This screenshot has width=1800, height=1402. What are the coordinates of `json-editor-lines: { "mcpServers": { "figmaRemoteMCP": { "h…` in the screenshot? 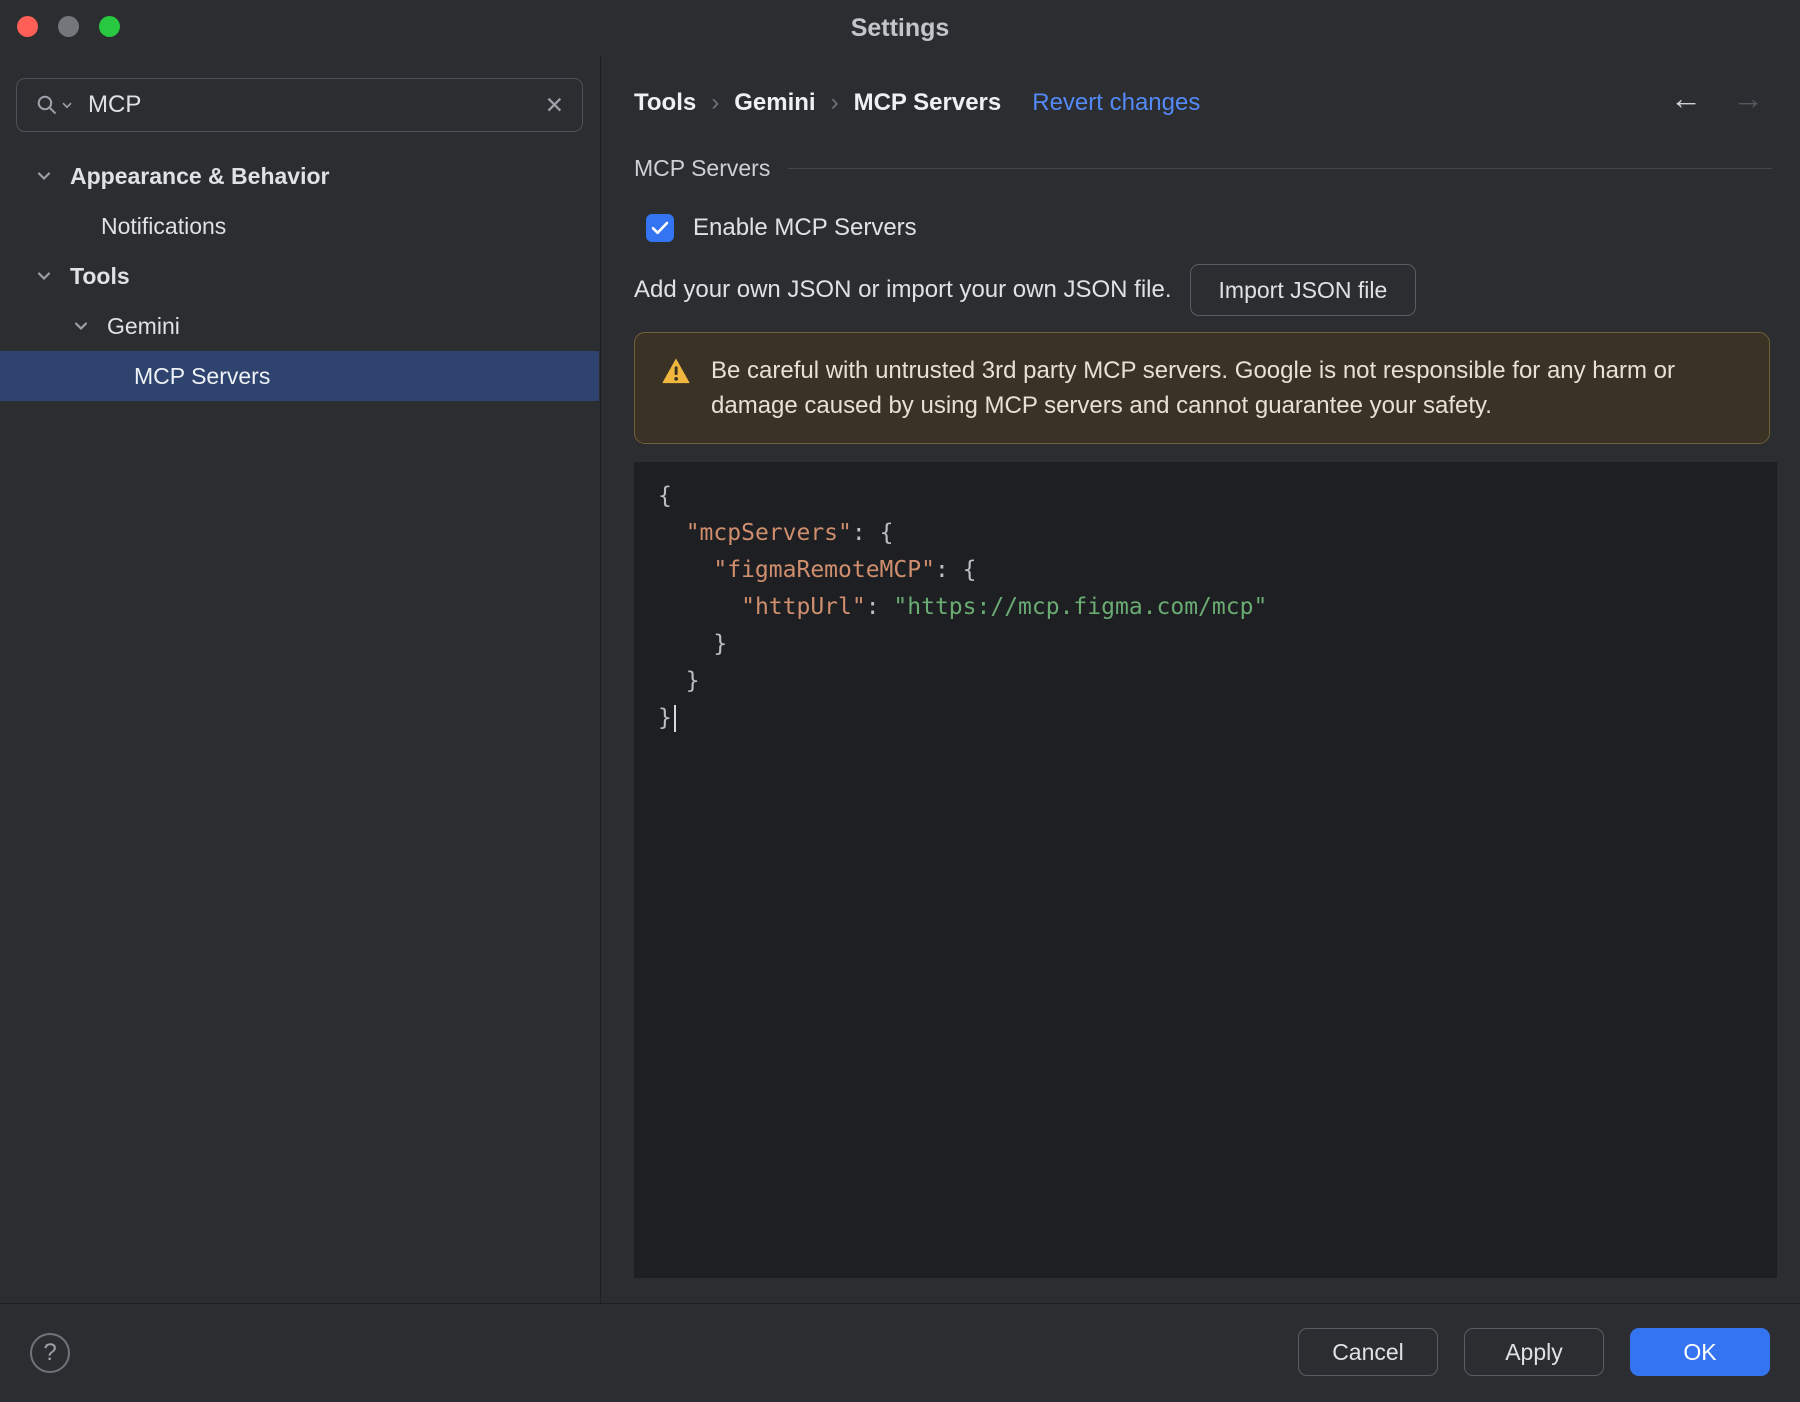 It's located at (963, 607).